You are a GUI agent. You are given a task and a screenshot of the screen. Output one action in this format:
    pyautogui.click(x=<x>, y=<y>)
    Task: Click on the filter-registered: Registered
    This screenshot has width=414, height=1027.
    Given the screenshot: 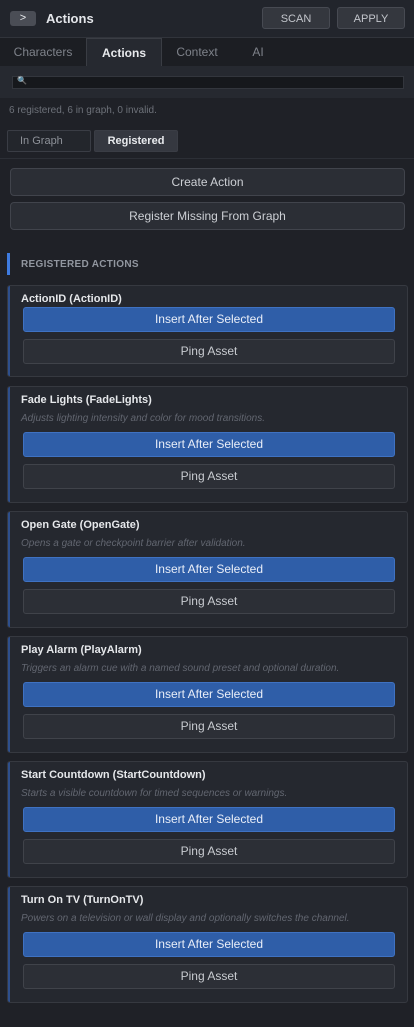 What is the action you would take?
    pyautogui.click(x=136, y=141)
    